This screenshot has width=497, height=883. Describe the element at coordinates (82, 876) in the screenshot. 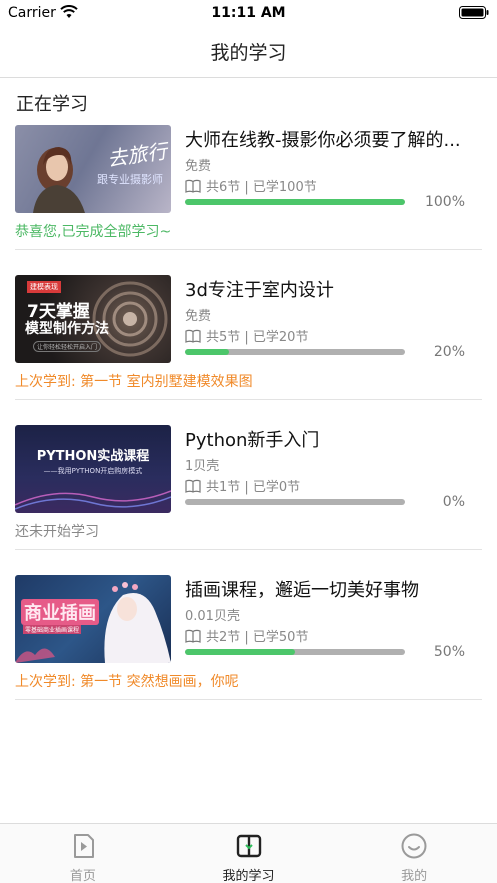

I see `tab-label: 首页` at that location.